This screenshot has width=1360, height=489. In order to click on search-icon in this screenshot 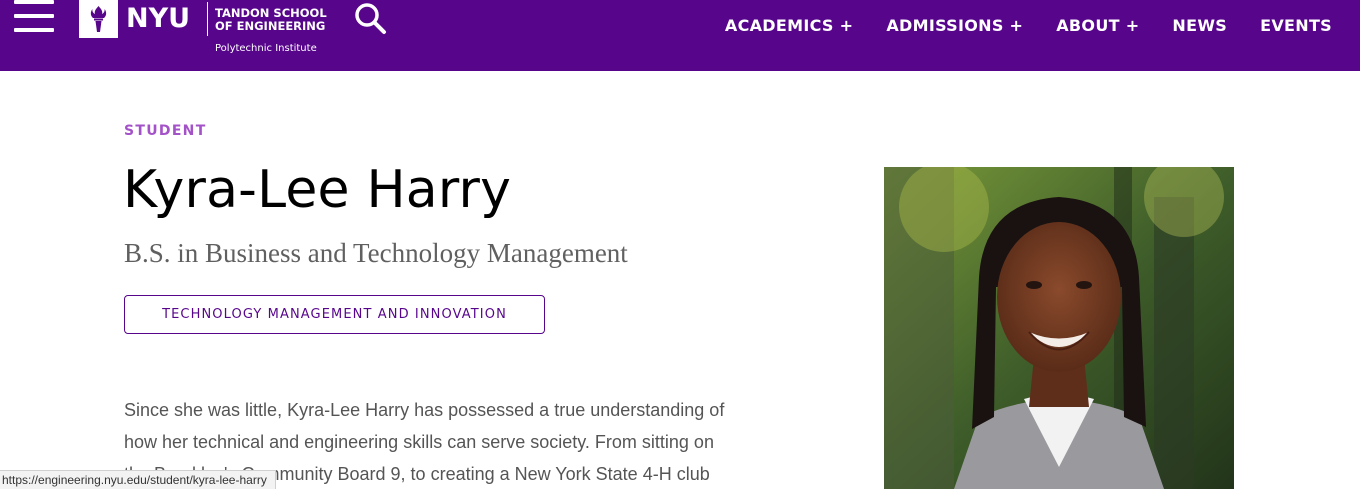, I will do `click(370, 18)`.